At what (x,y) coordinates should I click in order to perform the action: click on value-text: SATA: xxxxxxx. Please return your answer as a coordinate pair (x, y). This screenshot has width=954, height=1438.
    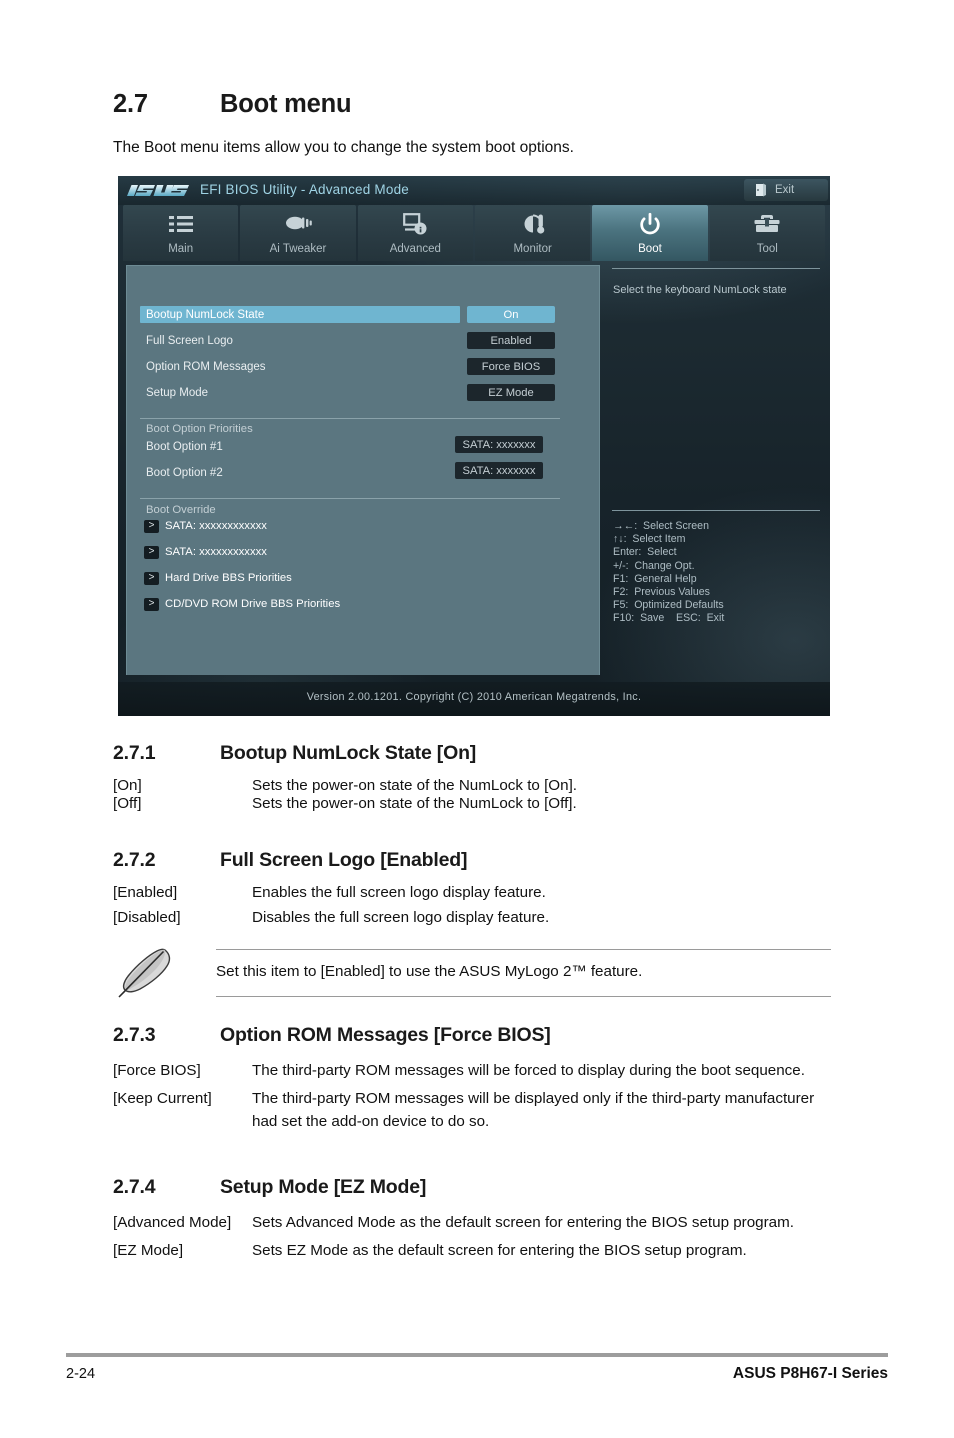
    Looking at the image, I should click on (499, 444).